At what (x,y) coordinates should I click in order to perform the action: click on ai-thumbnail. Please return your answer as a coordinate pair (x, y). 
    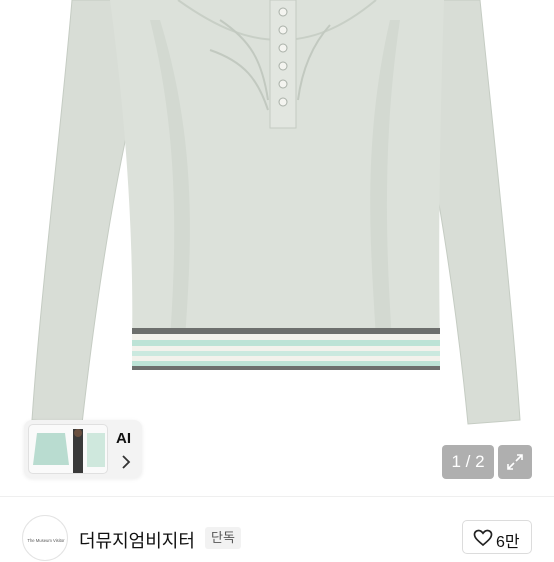
    Looking at the image, I should click on (68, 449).